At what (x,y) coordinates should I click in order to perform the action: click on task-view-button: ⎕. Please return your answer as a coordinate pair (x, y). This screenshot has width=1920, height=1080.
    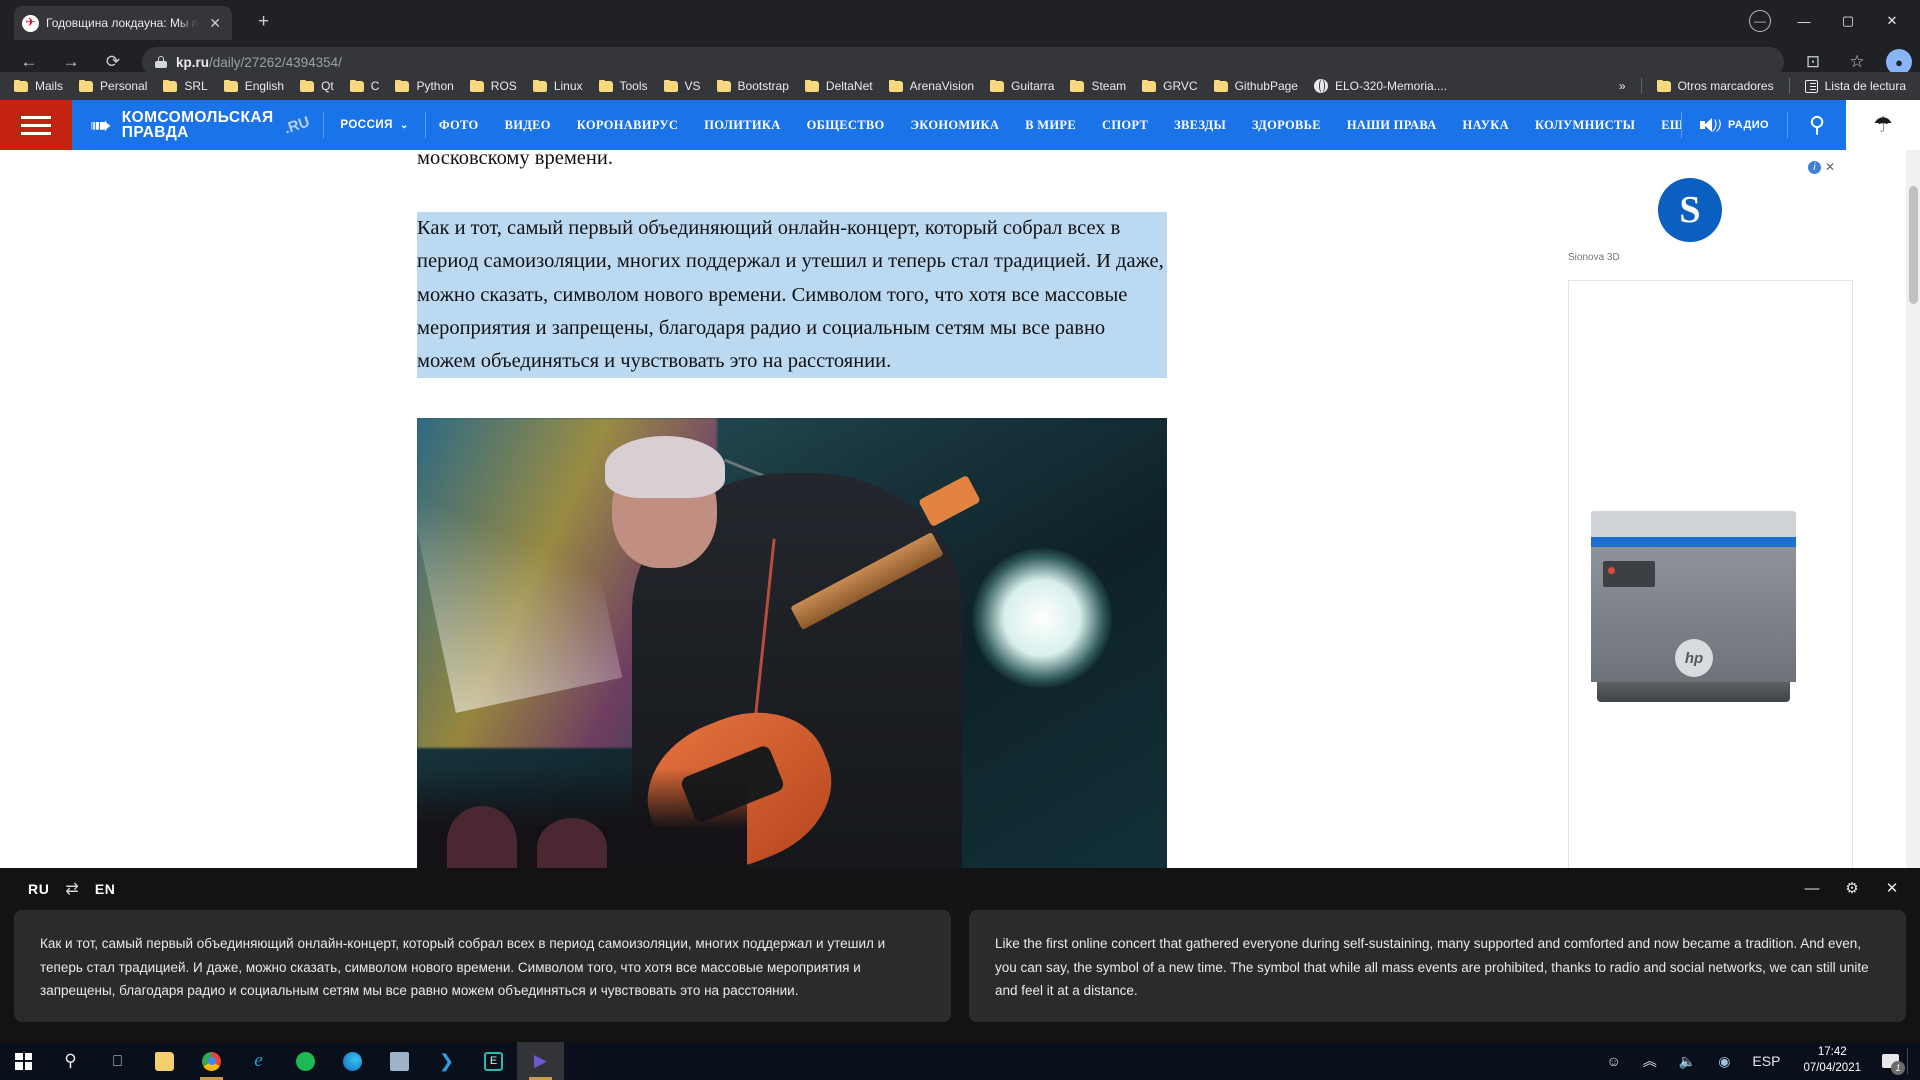
    Looking at the image, I should click on (117, 1061).